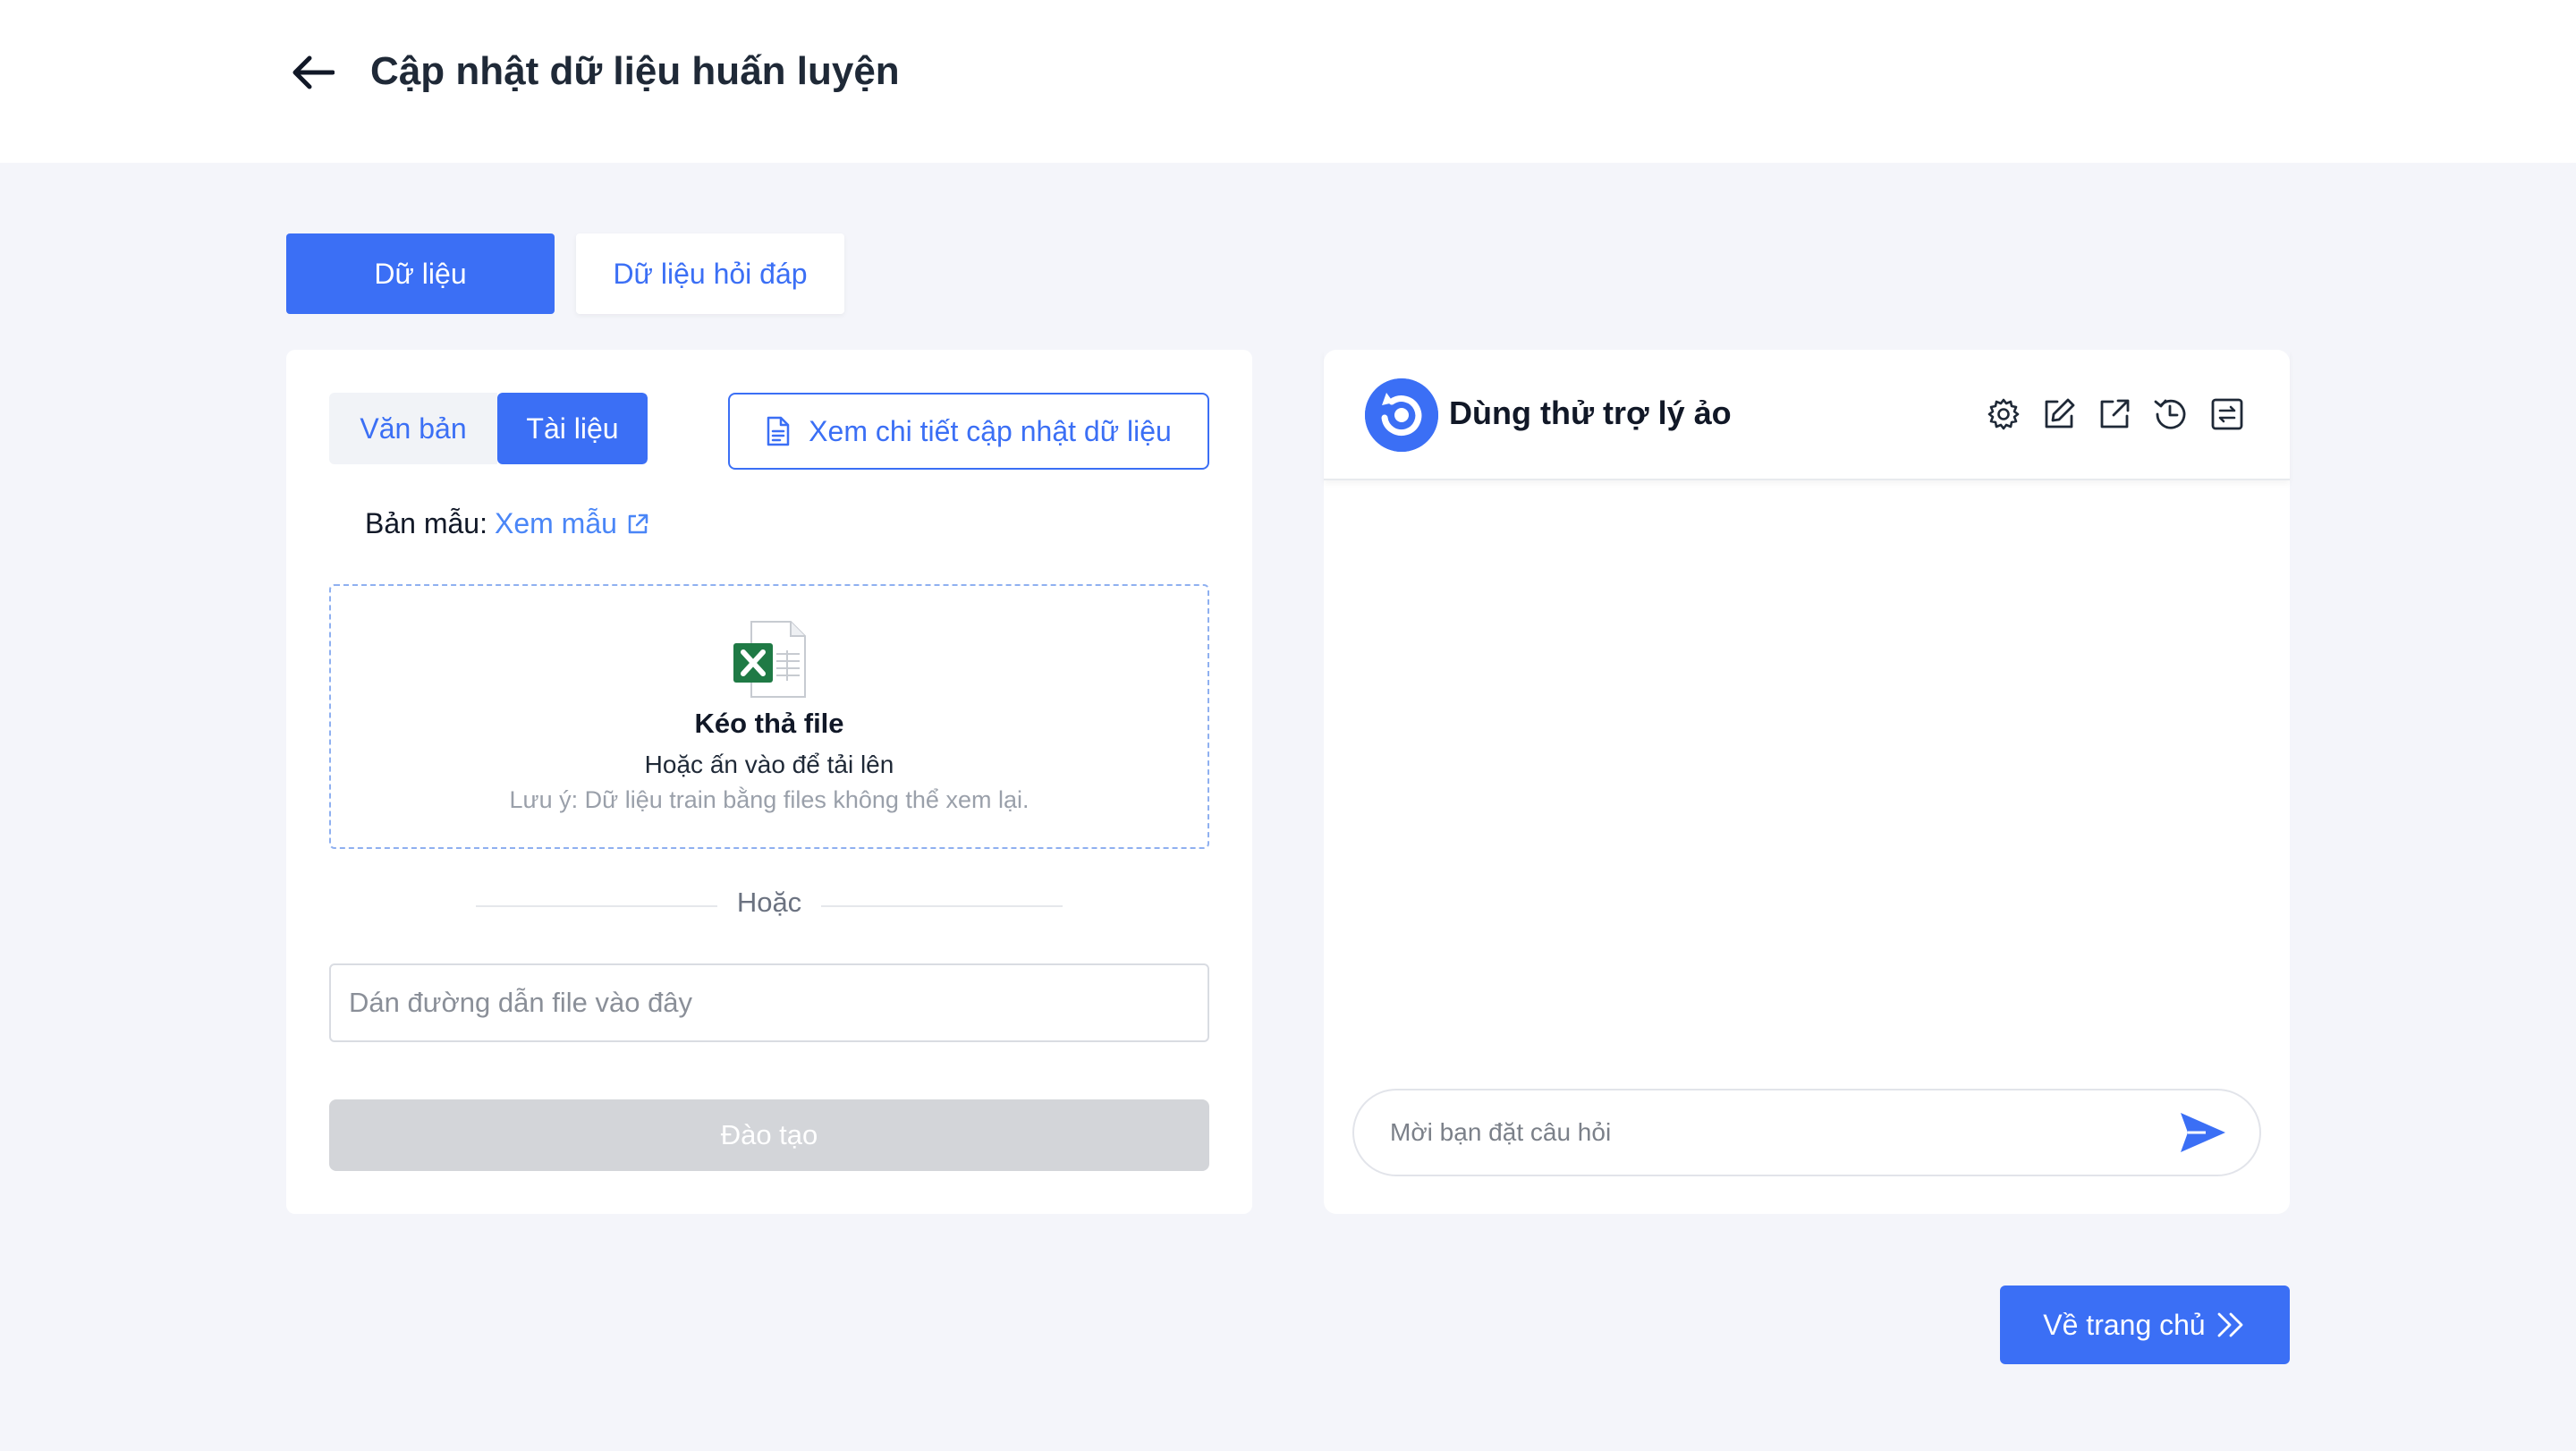  What do you see at coordinates (1288, 81) in the screenshot?
I see `top-bar: Cập nhật dữ liệu huấn luyện` at bounding box center [1288, 81].